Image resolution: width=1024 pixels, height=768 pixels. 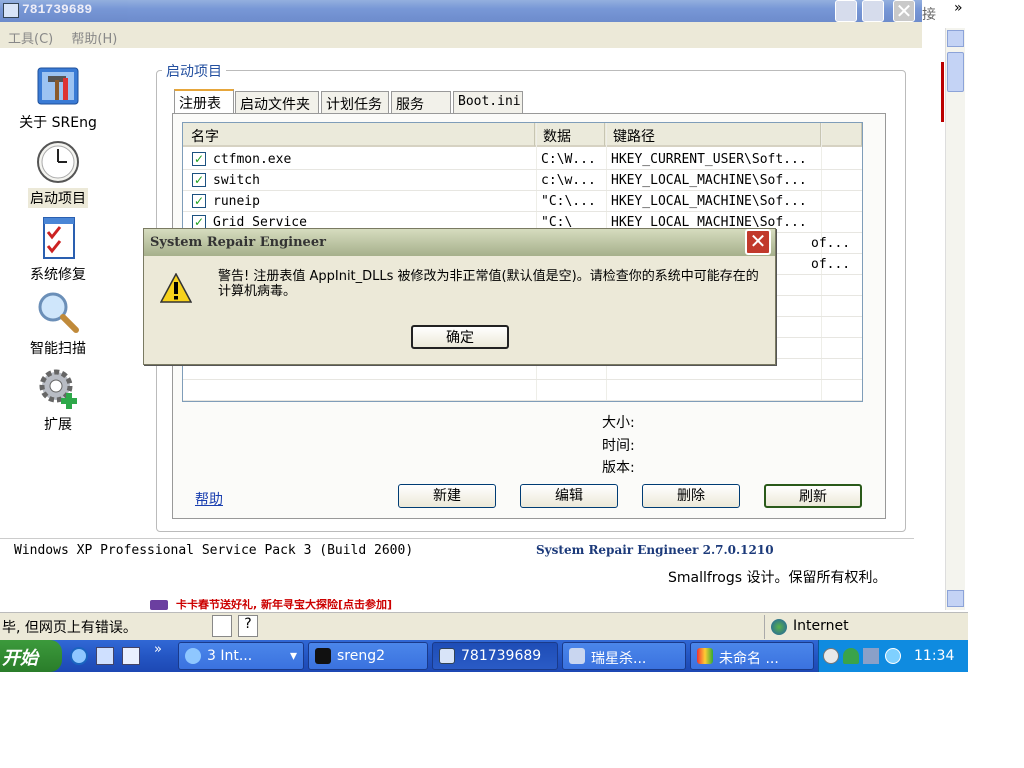 I want to click on clock-icon, so click(x=58, y=162).